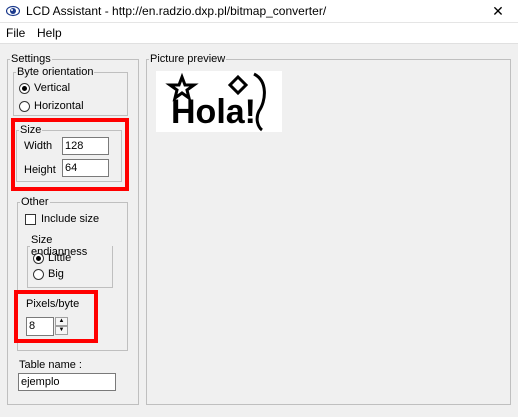 Image resolution: width=518 pixels, height=417 pixels. What do you see at coordinates (56, 274) in the screenshot?
I see `big-label: Big` at bounding box center [56, 274].